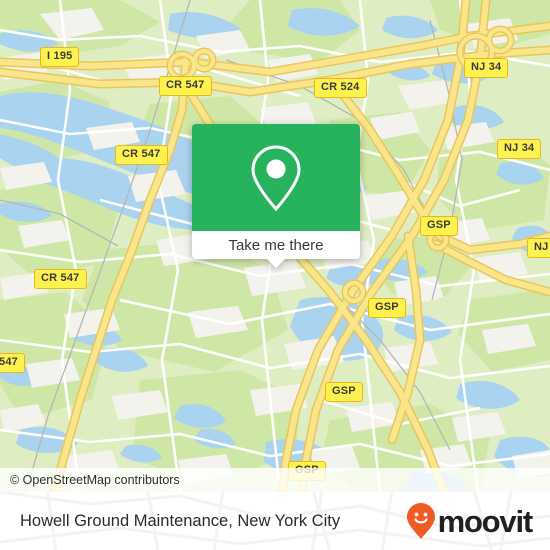  I want to click on osm-attribution-bar: © OpenStreetMap contributors, so click(275, 480).